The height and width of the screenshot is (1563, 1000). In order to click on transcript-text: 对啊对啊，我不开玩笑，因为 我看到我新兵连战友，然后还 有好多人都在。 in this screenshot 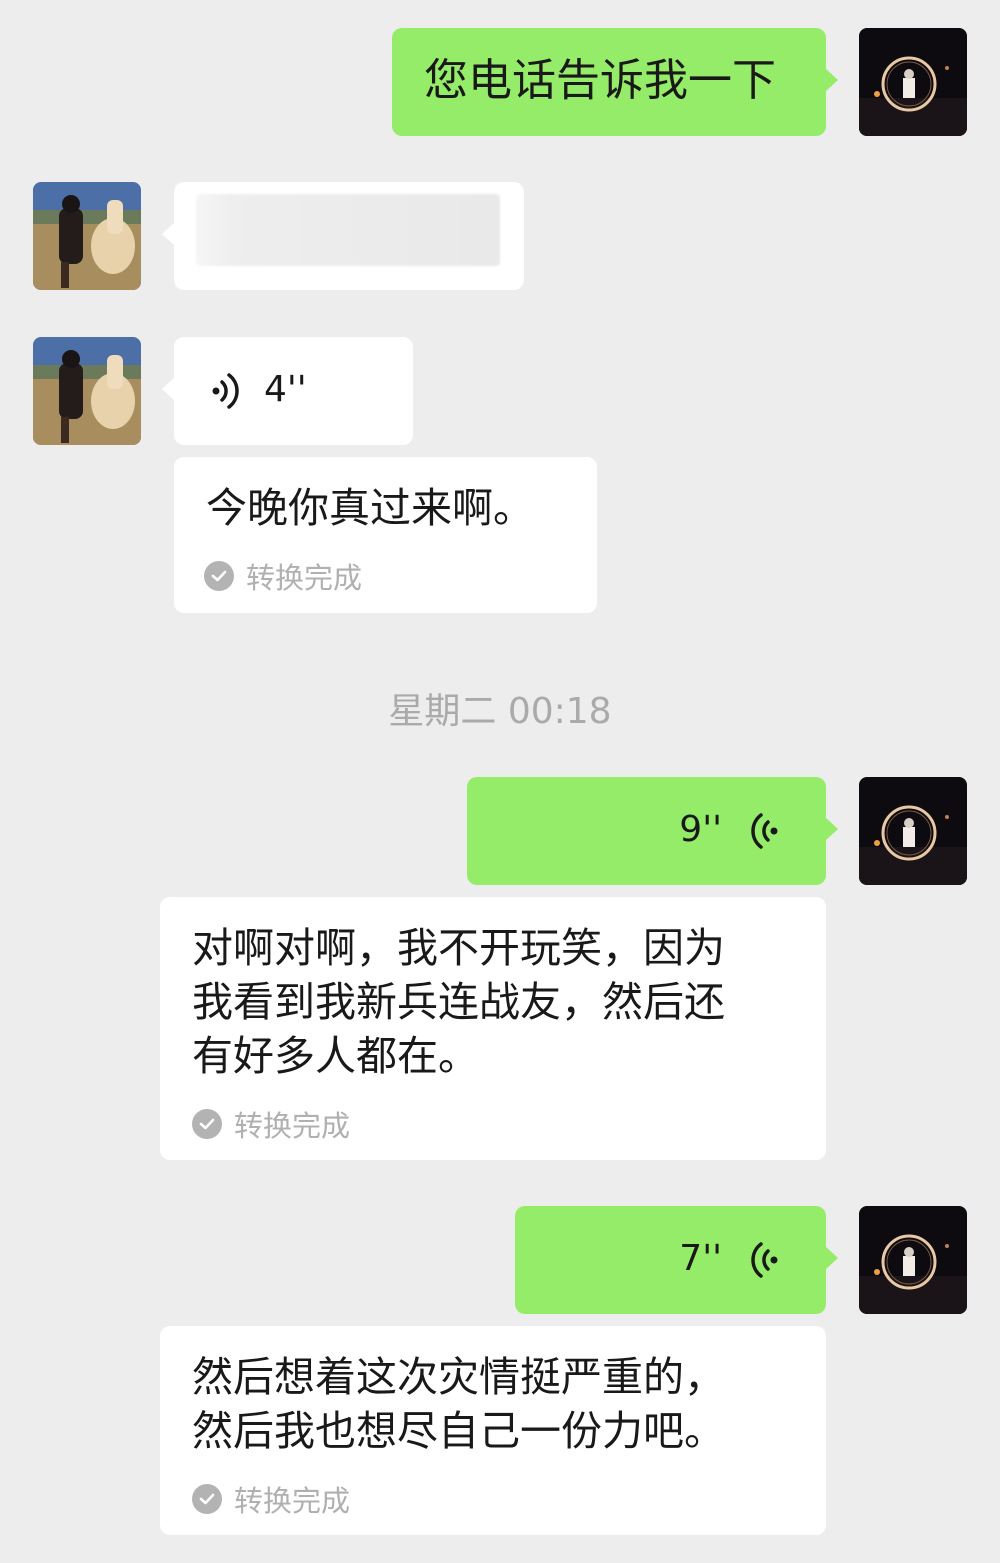, I will do `click(458, 1002)`.